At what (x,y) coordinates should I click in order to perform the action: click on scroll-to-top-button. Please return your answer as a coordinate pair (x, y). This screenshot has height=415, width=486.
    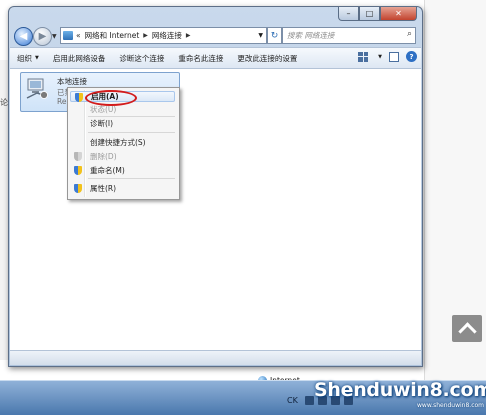
    Looking at the image, I should click on (467, 328).